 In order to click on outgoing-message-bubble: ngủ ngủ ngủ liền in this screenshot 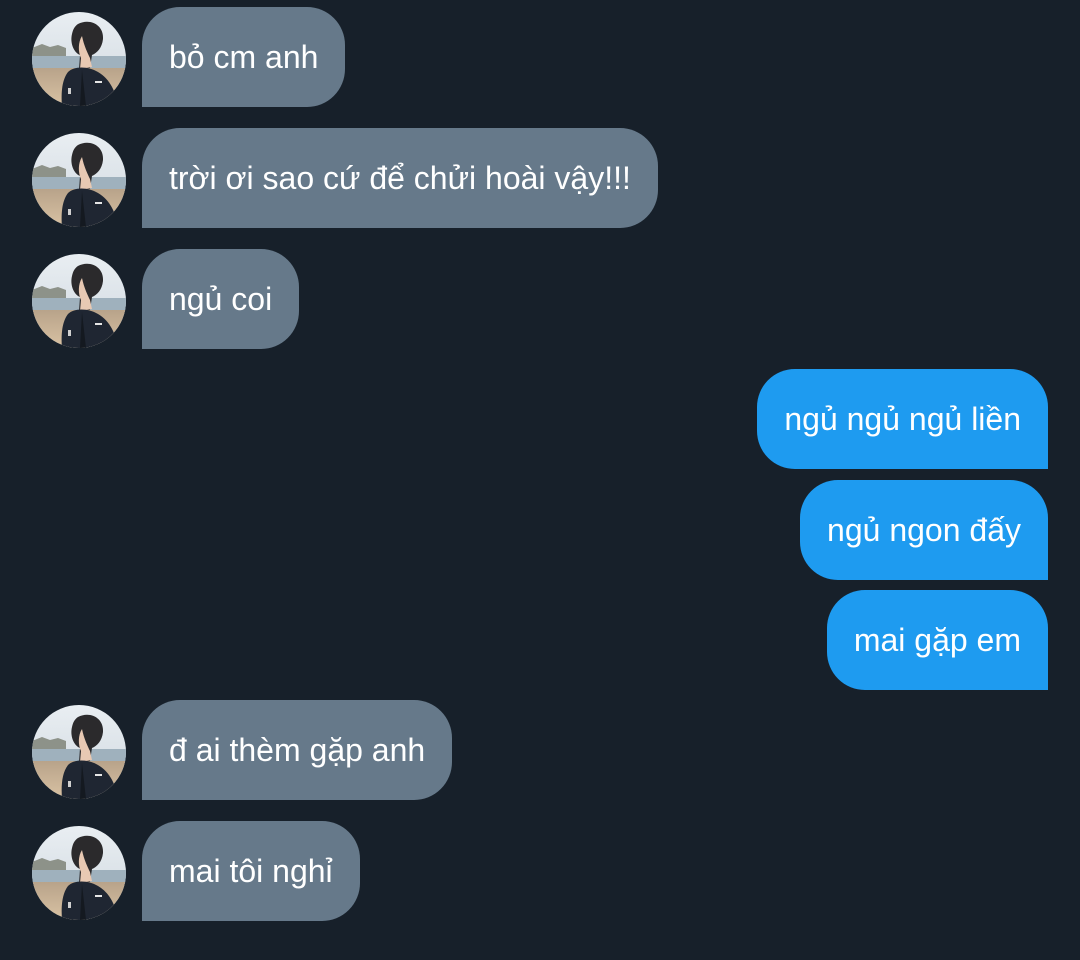, I will do `click(902, 419)`.